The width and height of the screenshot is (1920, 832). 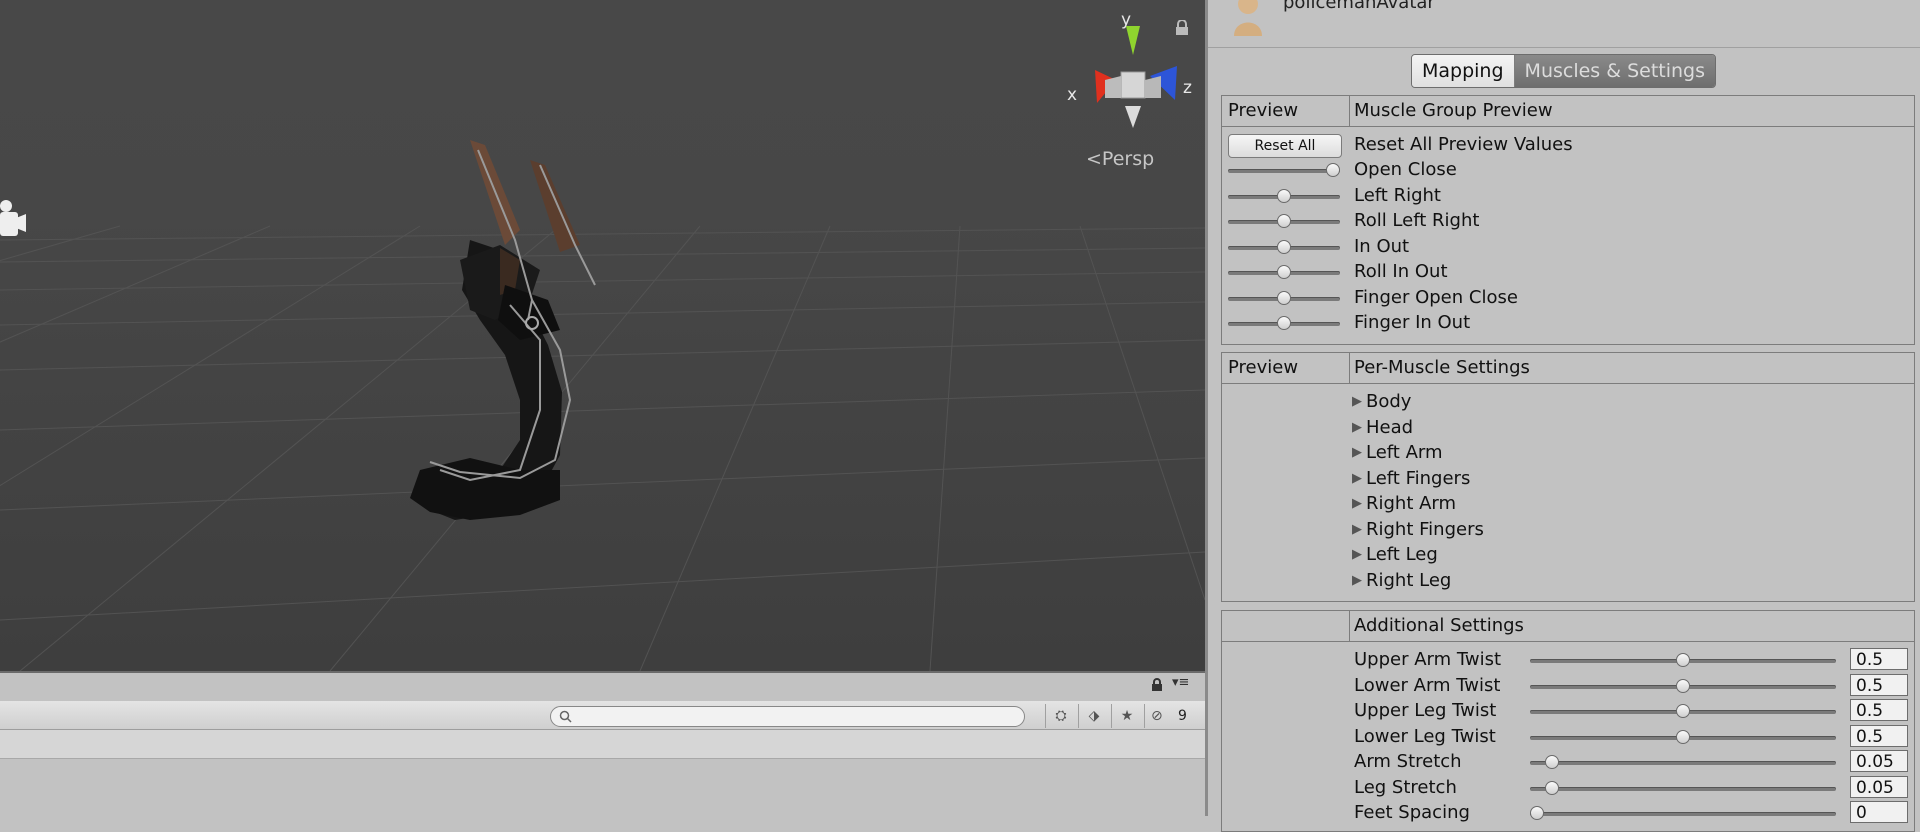 What do you see at coordinates (1568, 368) in the screenshot?
I see `section-header: Preview Per-Muscle Settings` at bounding box center [1568, 368].